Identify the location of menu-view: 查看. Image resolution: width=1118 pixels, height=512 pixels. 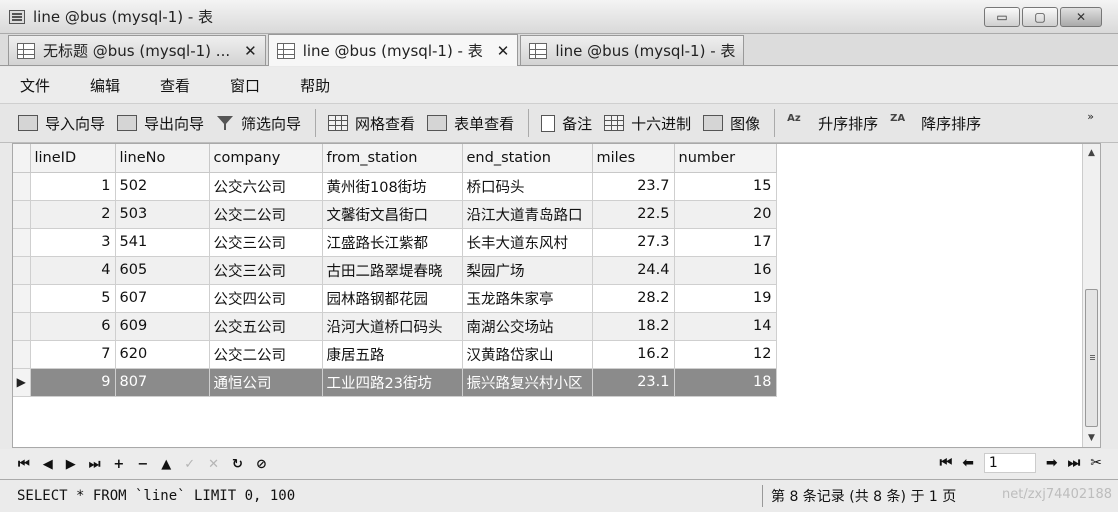
(175, 85).